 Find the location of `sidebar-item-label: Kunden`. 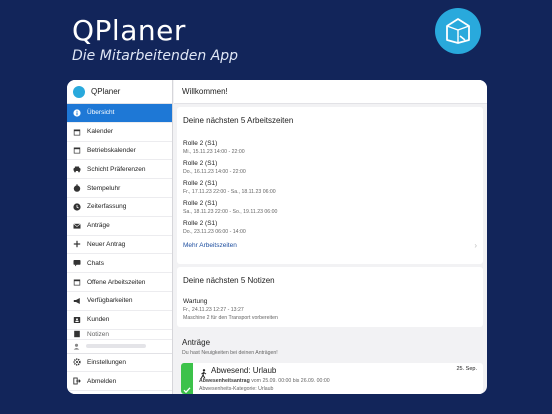

sidebar-item-label: Kunden is located at coordinates (98, 320).